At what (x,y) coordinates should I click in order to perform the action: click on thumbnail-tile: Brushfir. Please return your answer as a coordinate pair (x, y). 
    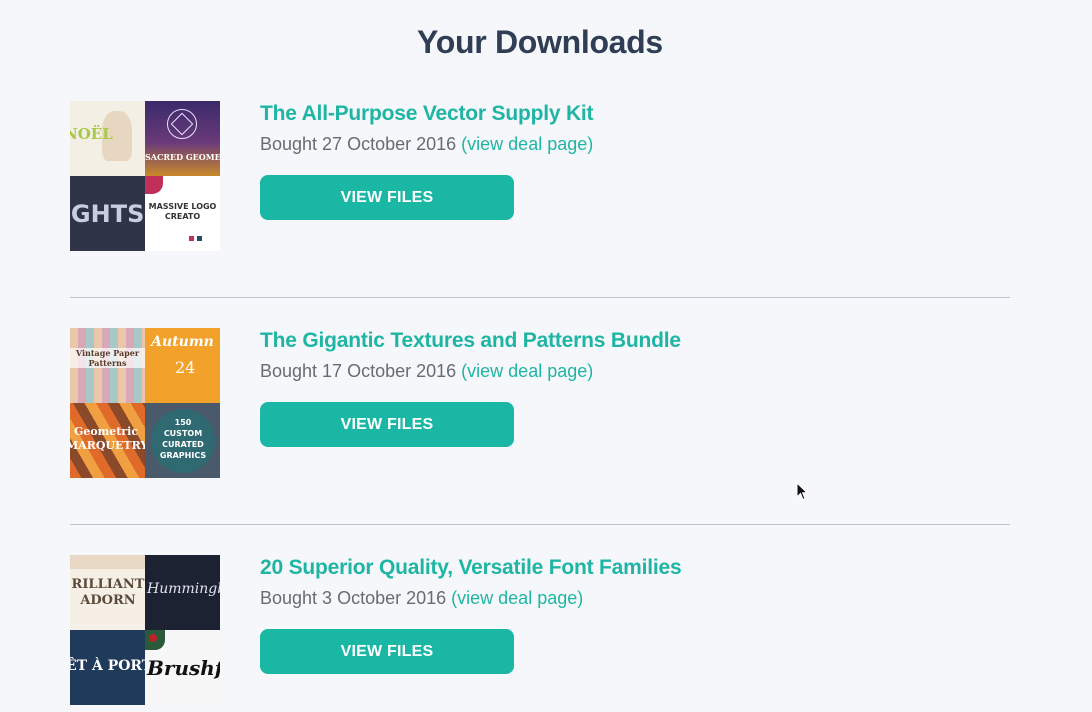
    Looking at the image, I should click on (182, 667).